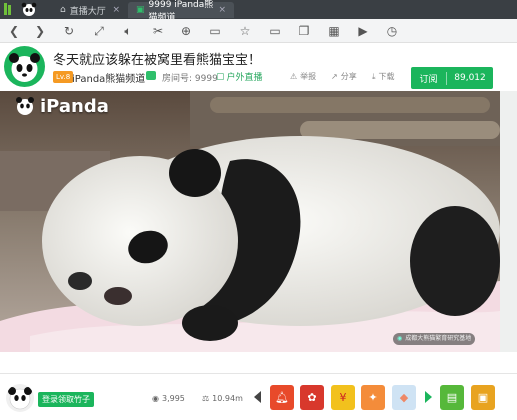 The image size is (517, 420). I want to click on gift-bell-icon: 🔔︎, so click(282, 397).